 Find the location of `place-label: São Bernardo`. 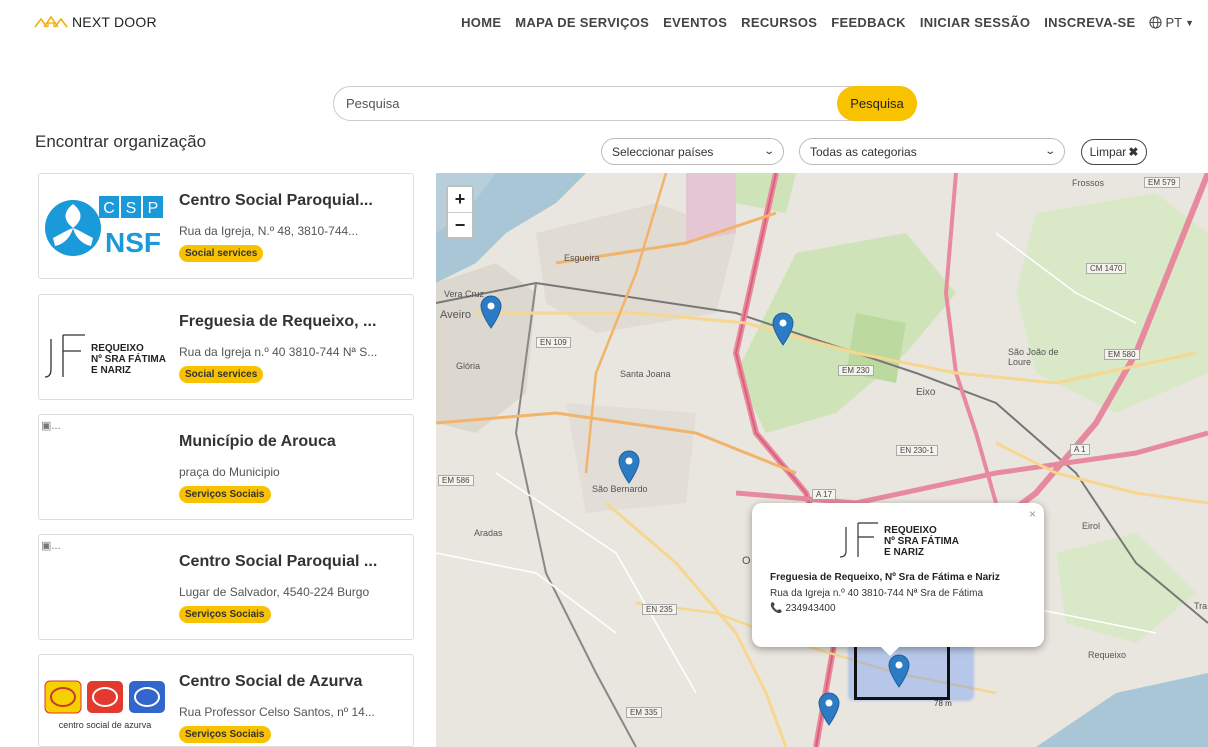

place-label: São Bernardo is located at coordinates (620, 489).